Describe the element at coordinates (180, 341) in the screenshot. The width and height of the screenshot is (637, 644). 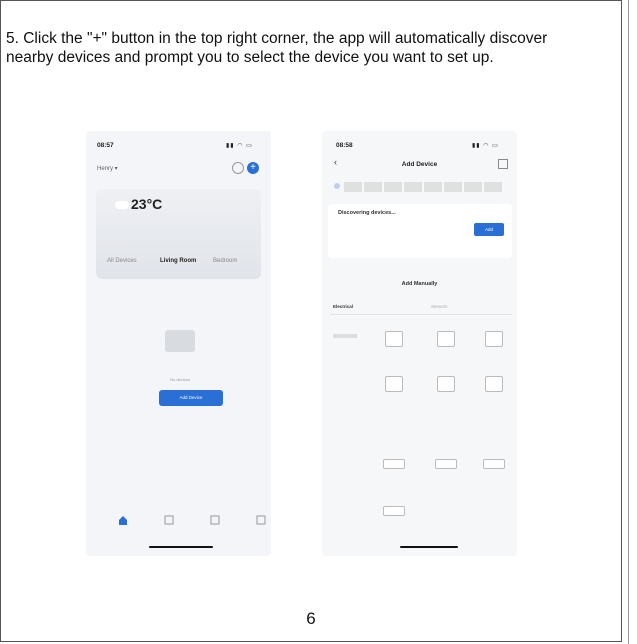
I see `empty-room-illustration` at that location.